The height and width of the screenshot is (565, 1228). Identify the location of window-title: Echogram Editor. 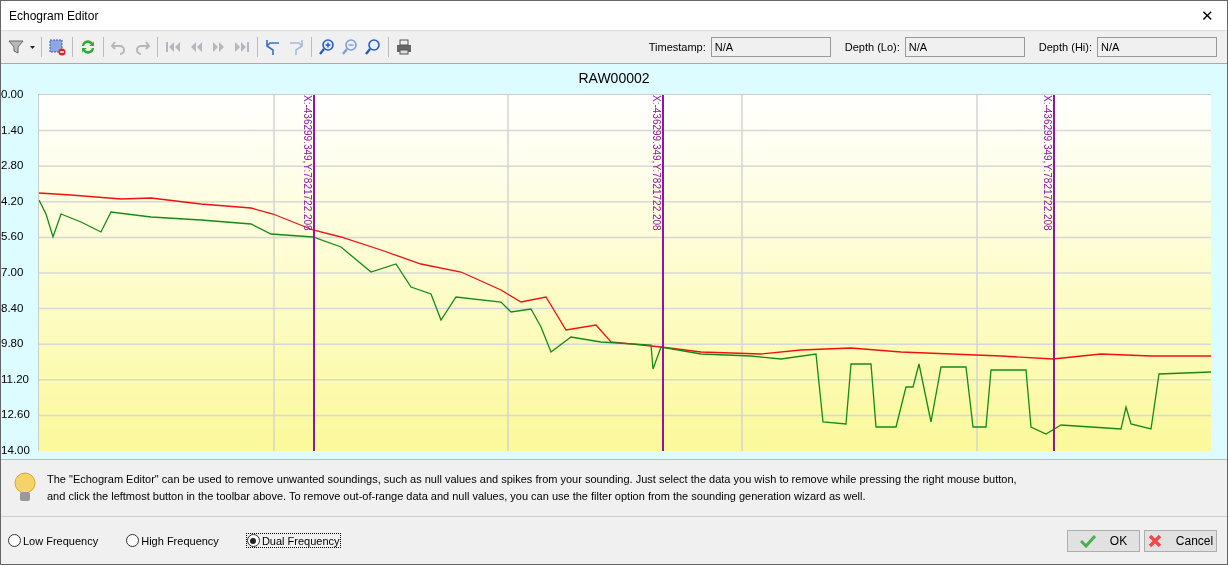
(53, 15).